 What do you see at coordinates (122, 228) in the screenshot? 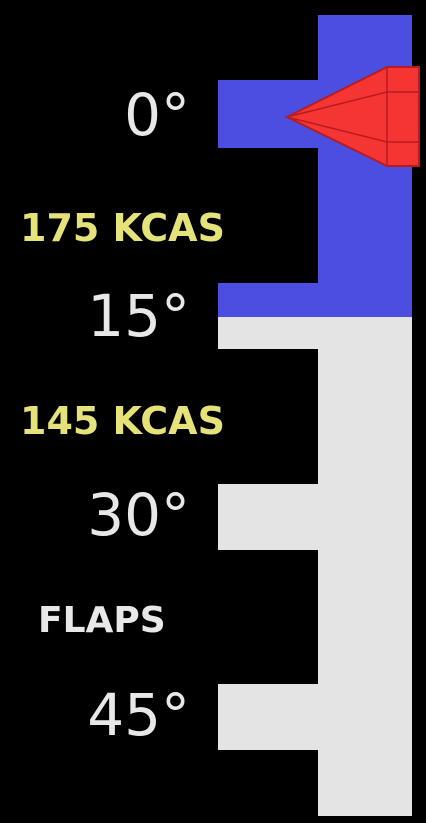
I see `speed-limit-label-upper: 175 KCAS` at bounding box center [122, 228].